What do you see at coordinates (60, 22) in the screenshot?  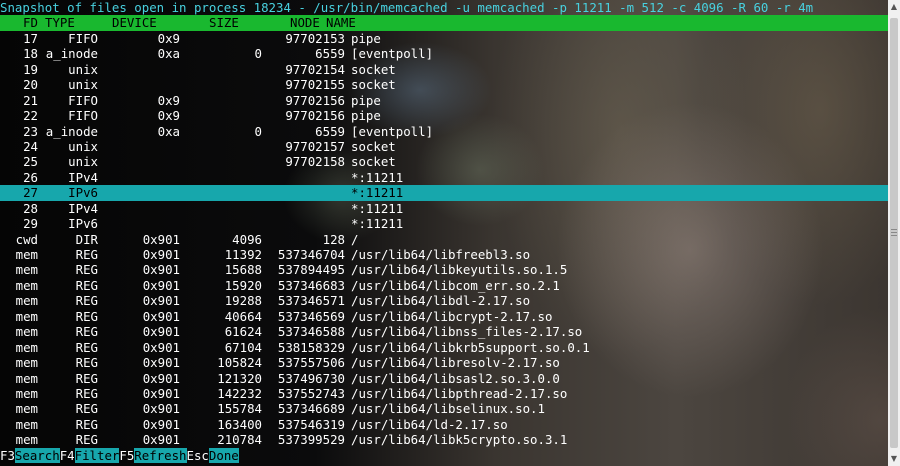 I see `column-header-type: TYPE` at bounding box center [60, 22].